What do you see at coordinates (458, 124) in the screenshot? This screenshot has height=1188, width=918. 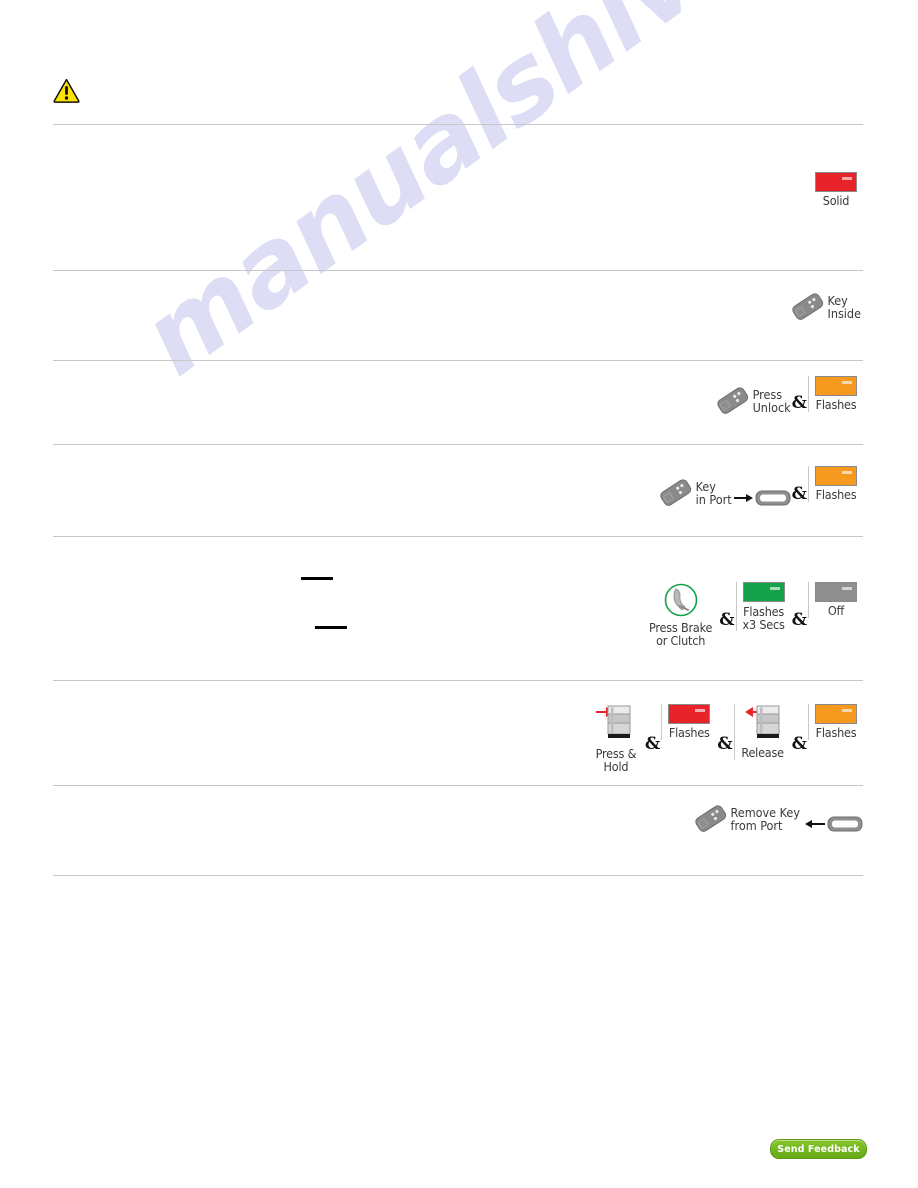 I see `rule-top` at bounding box center [458, 124].